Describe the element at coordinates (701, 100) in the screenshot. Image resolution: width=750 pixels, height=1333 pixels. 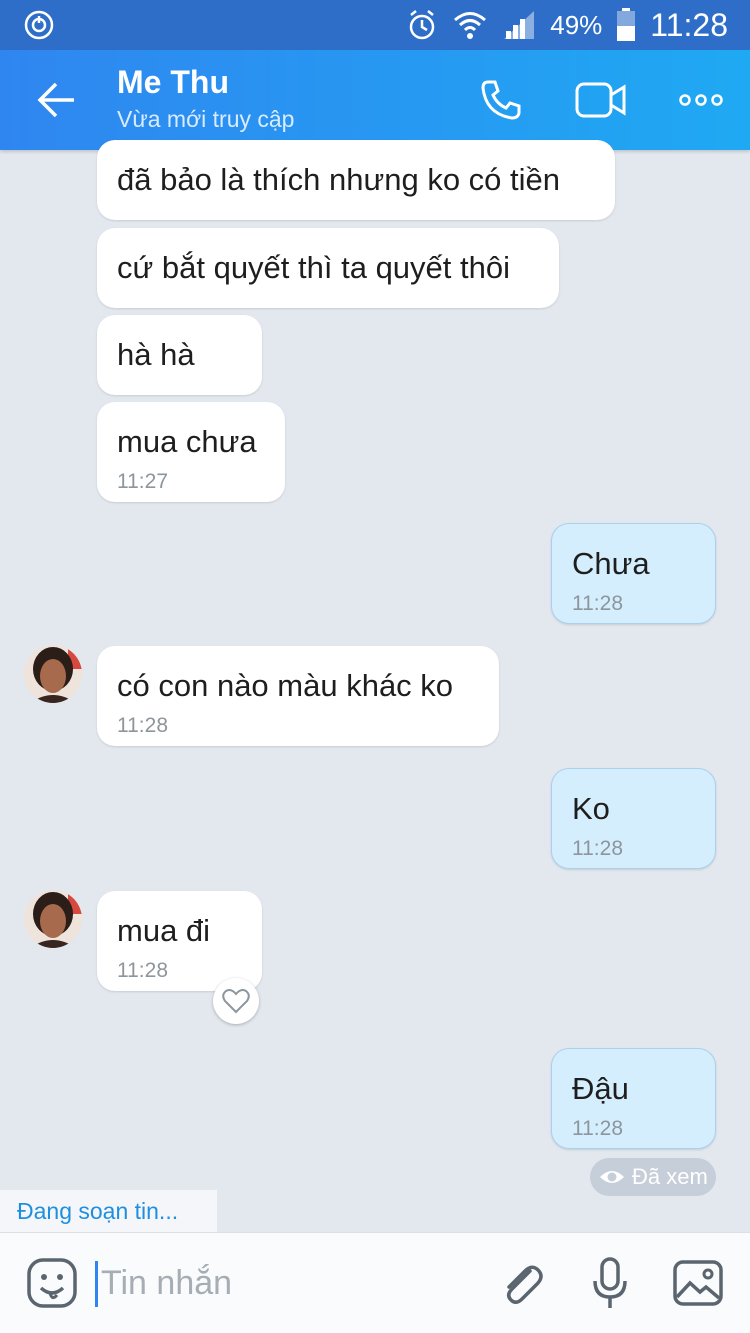
I see `more-options-icon` at that location.